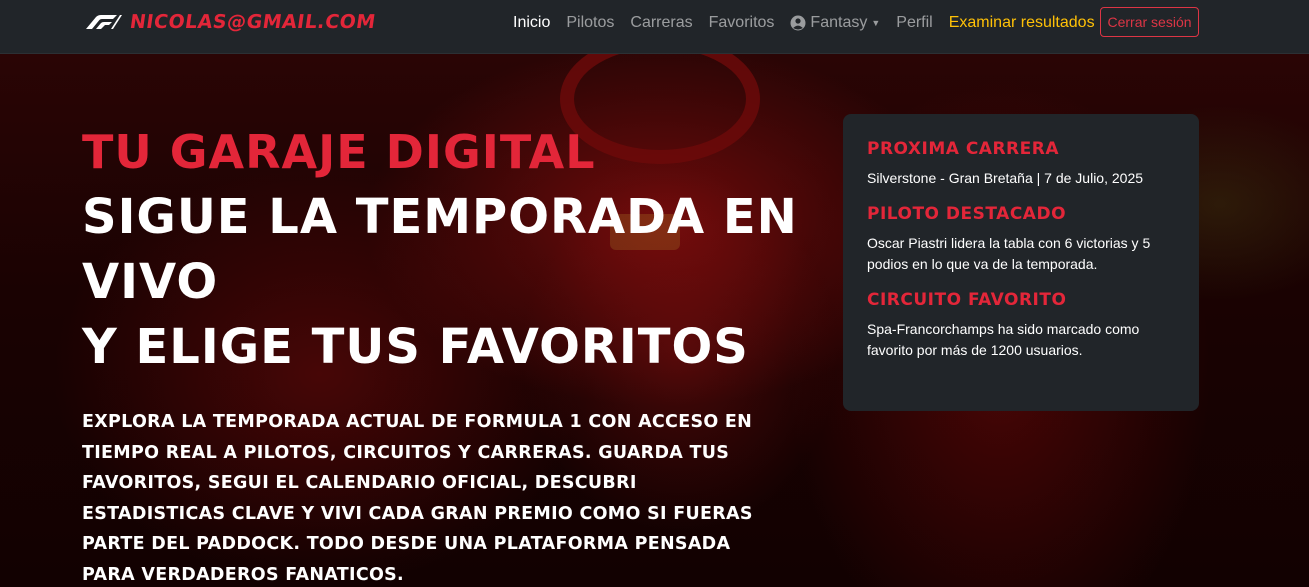  I want to click on hero-title-line-4: y elige tus favoritos, so click(415, 347).